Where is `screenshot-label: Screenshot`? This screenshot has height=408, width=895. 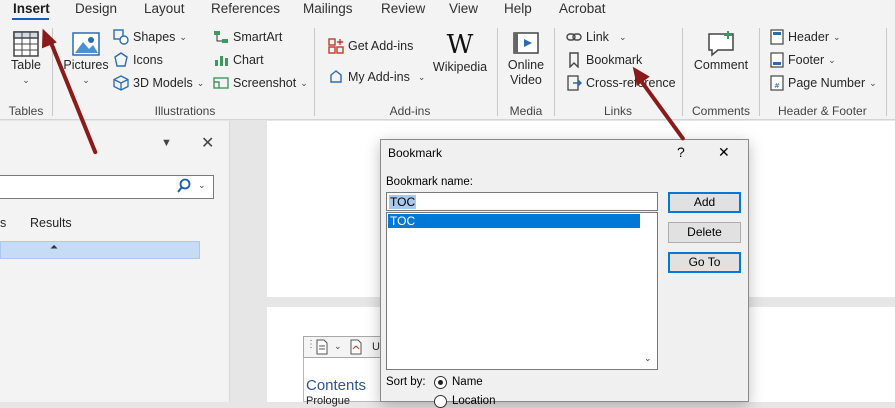
screenshot-label: Screenshot is located at coordinates (265, 83).